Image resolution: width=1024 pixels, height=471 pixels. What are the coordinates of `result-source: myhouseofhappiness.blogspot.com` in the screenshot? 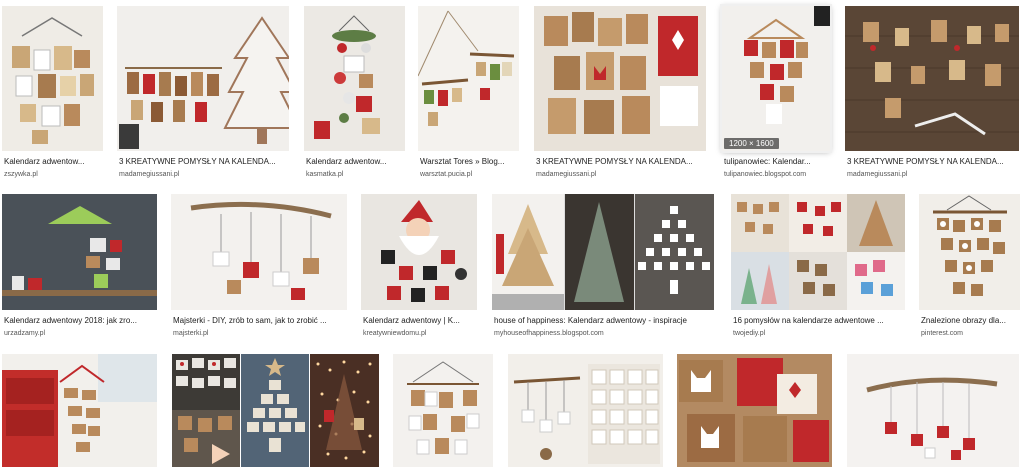 It's located at (604, 334).